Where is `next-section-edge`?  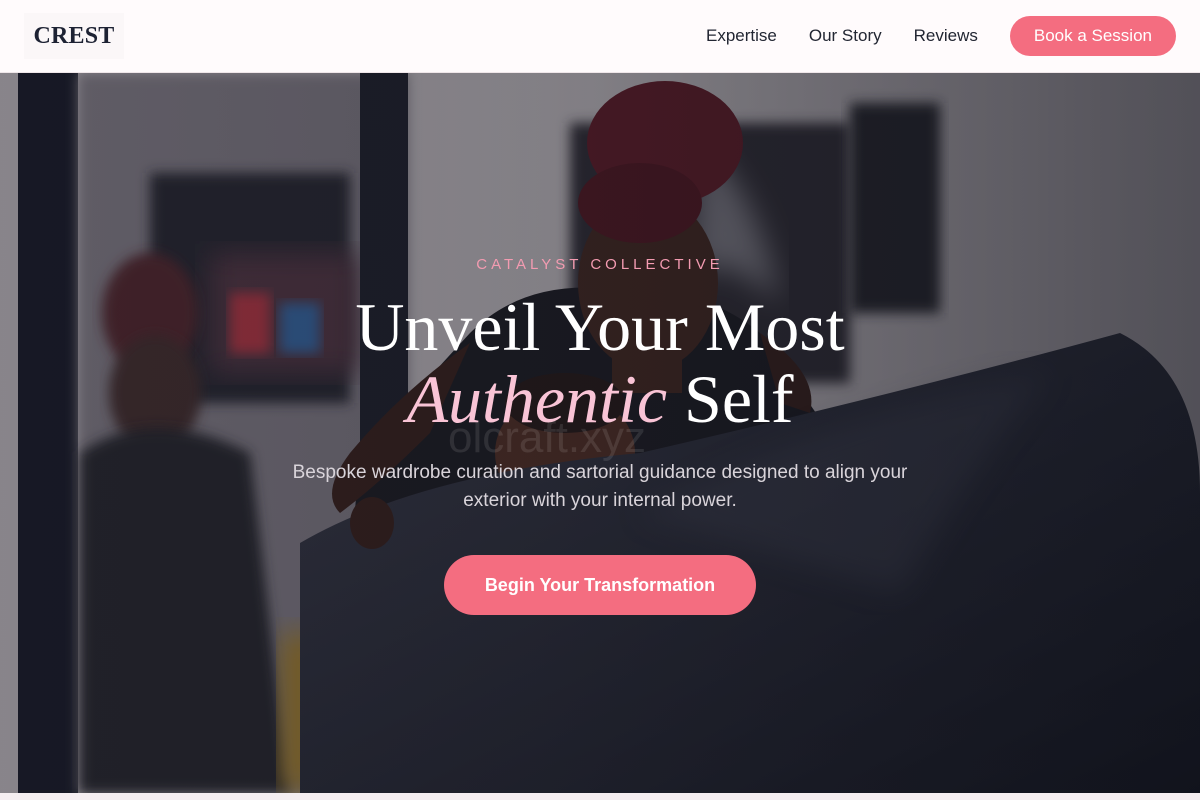
next-section-edge is located at coordinates (600, 796).